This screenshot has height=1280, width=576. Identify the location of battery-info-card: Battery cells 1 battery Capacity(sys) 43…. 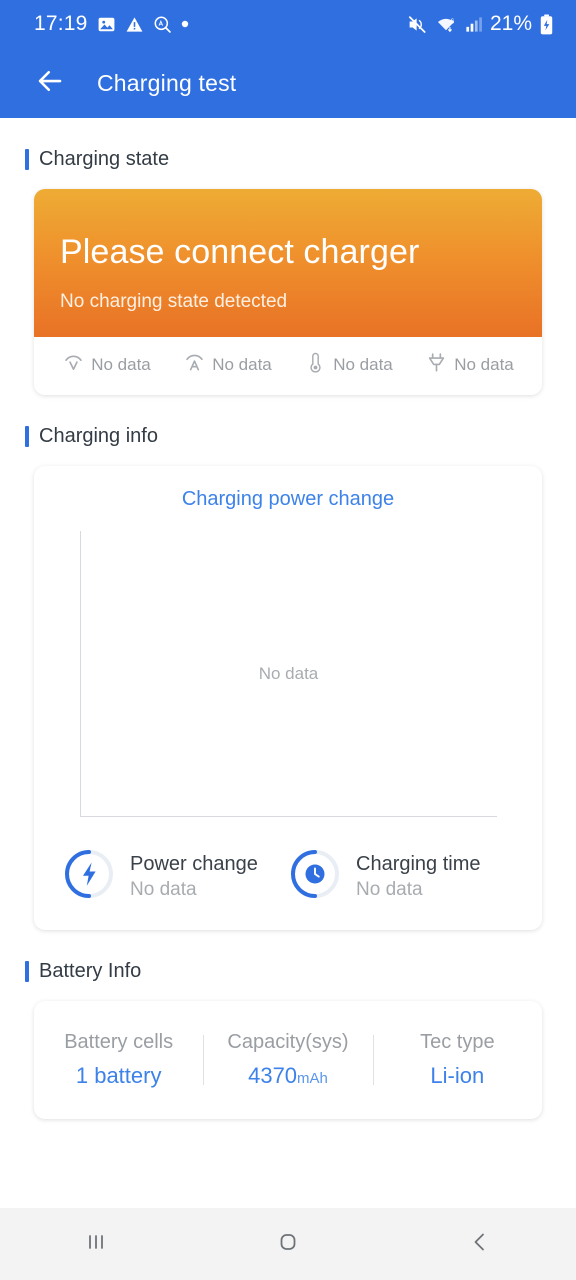
(288, 1060).